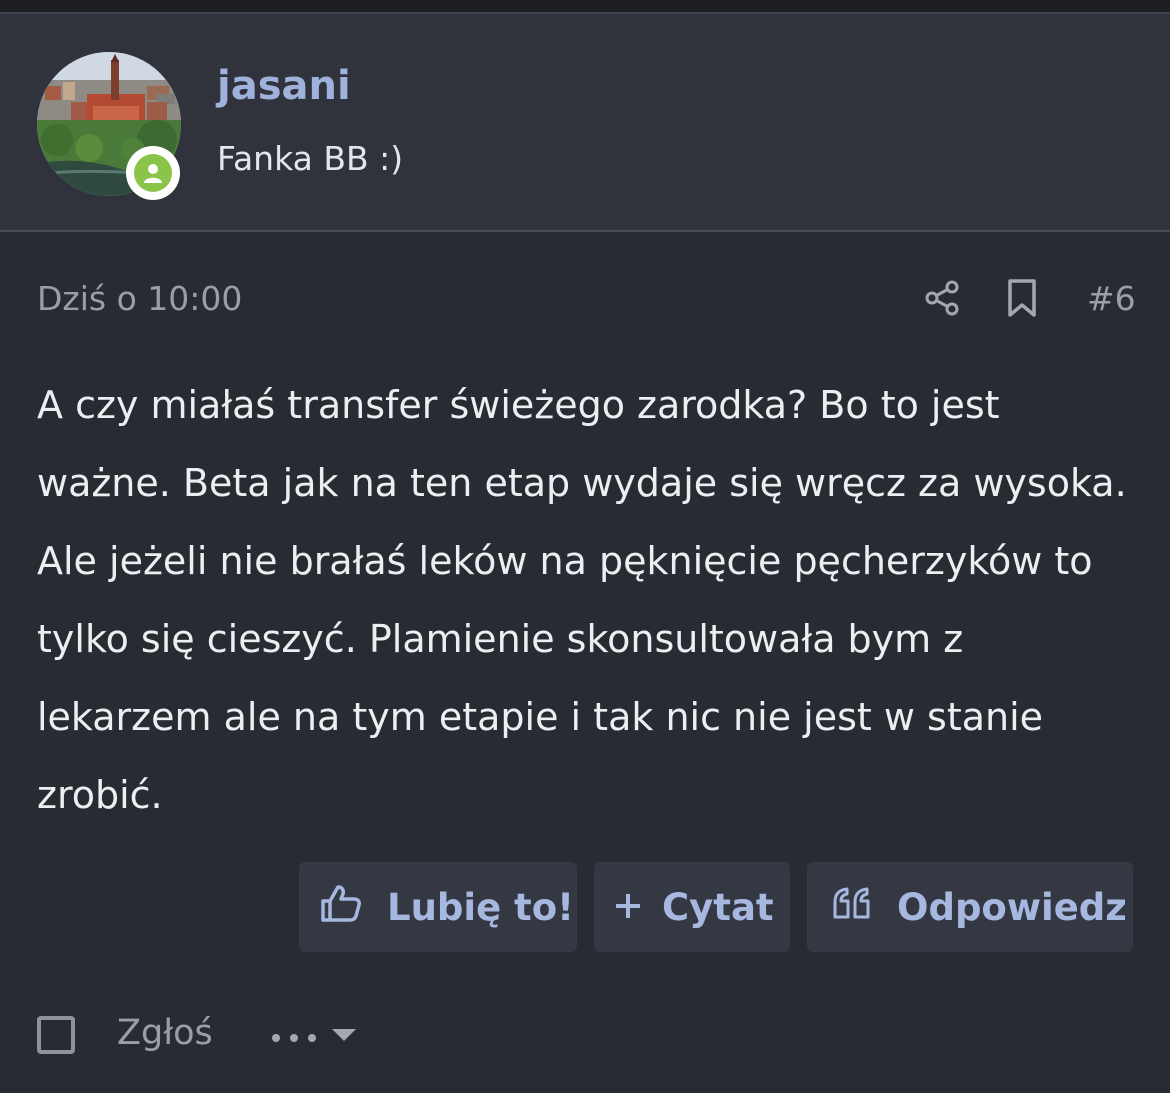 Image resolution: width=1170 pixels, height=1093 pixels. What do you see at coordinates (585, 6) in the screenshot?
I see `top-bar` at bounding box center [585, 6].